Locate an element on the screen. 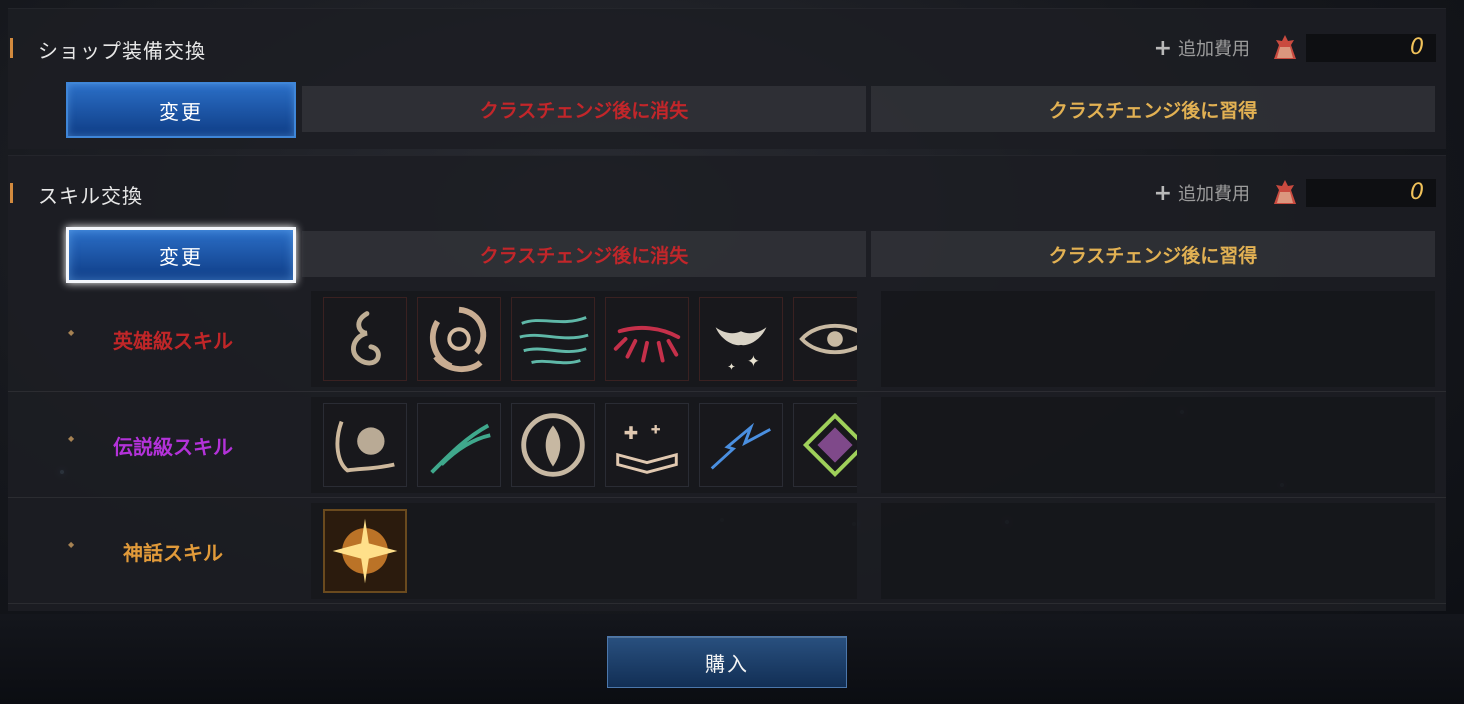 This screenshot has width=1464, height=704. lightning-wing-icon is located at coordinates (741, 445).